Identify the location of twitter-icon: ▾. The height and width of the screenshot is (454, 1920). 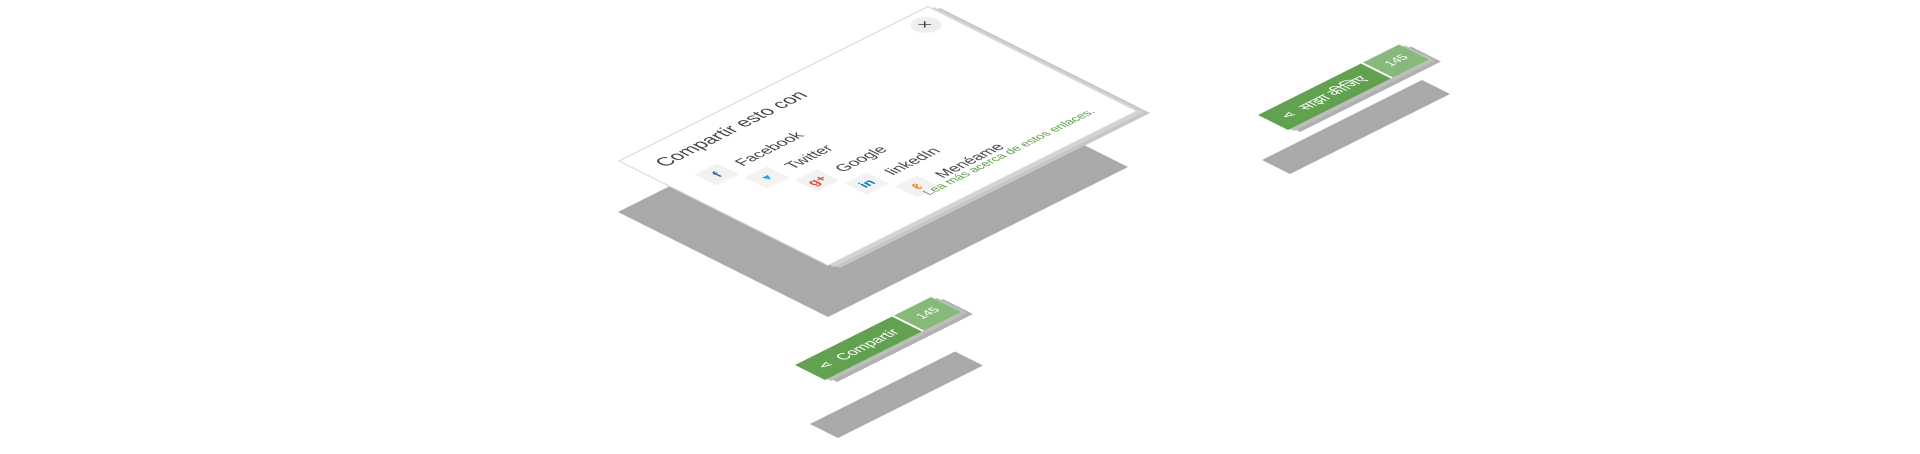
(767, 177).